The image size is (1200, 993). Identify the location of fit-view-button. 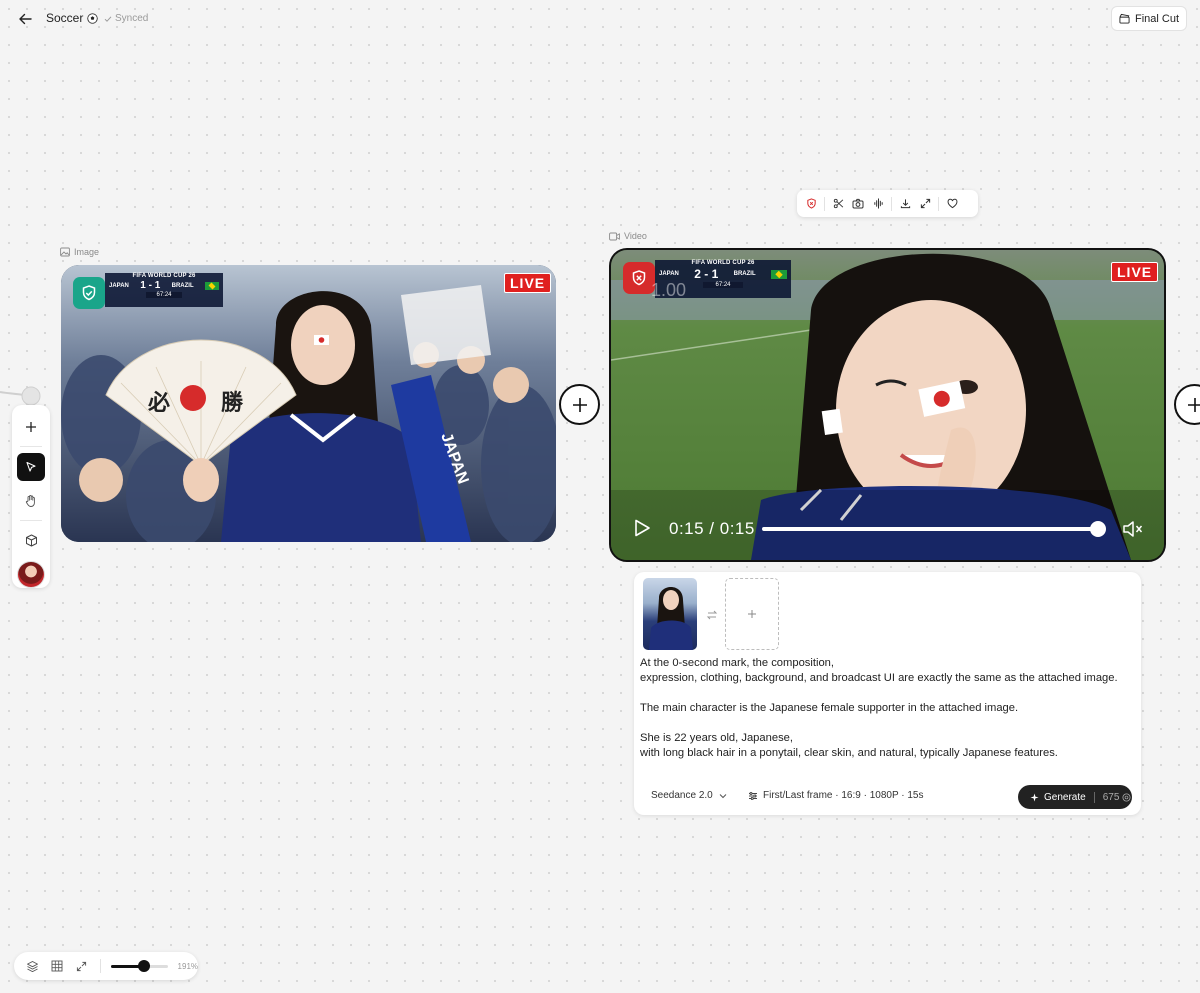
(81, 966).